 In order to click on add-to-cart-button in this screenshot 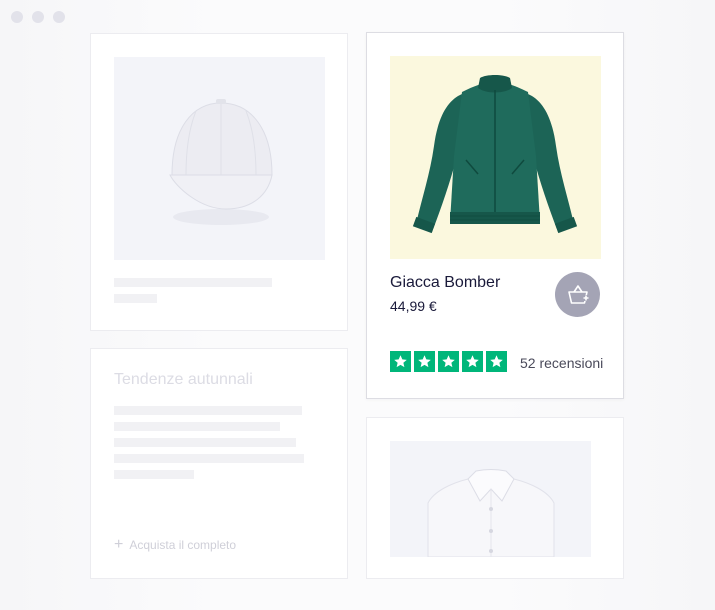, I will do `click(577, 294)`.